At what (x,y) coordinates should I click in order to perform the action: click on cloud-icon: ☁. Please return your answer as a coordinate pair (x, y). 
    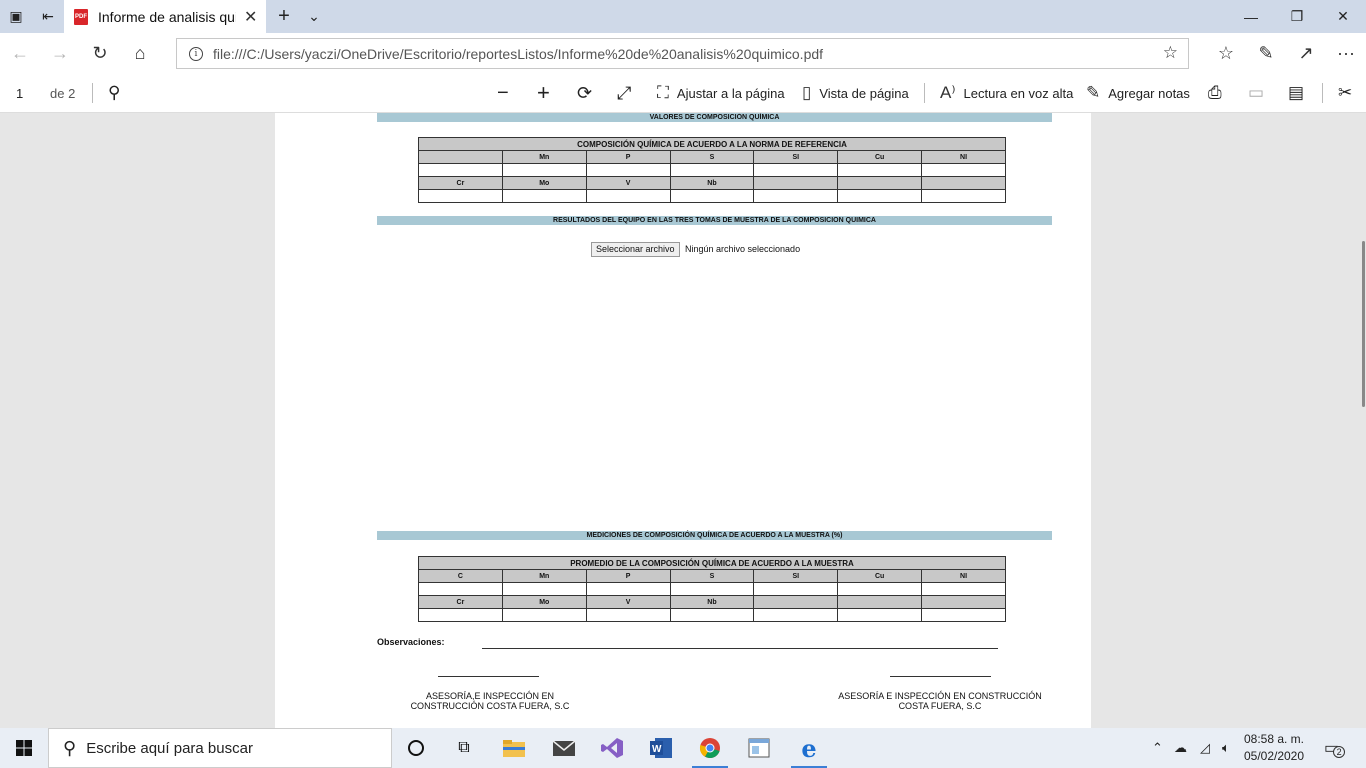
    Looking at the image, I should click on (1180, 748).